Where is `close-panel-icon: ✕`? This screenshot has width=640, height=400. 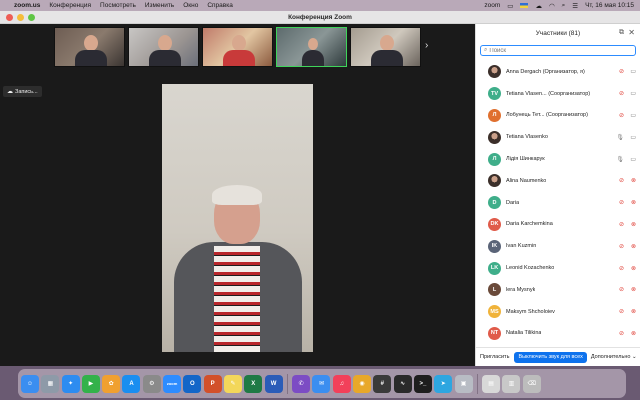
close-panel-icon: ✕ is located at coordinates (631, 32).